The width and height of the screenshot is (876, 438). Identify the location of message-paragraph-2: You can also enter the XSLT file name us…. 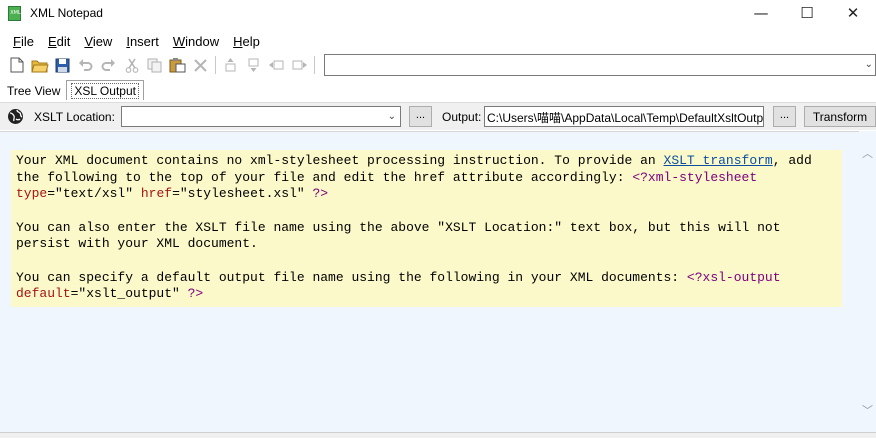
(398, 235).